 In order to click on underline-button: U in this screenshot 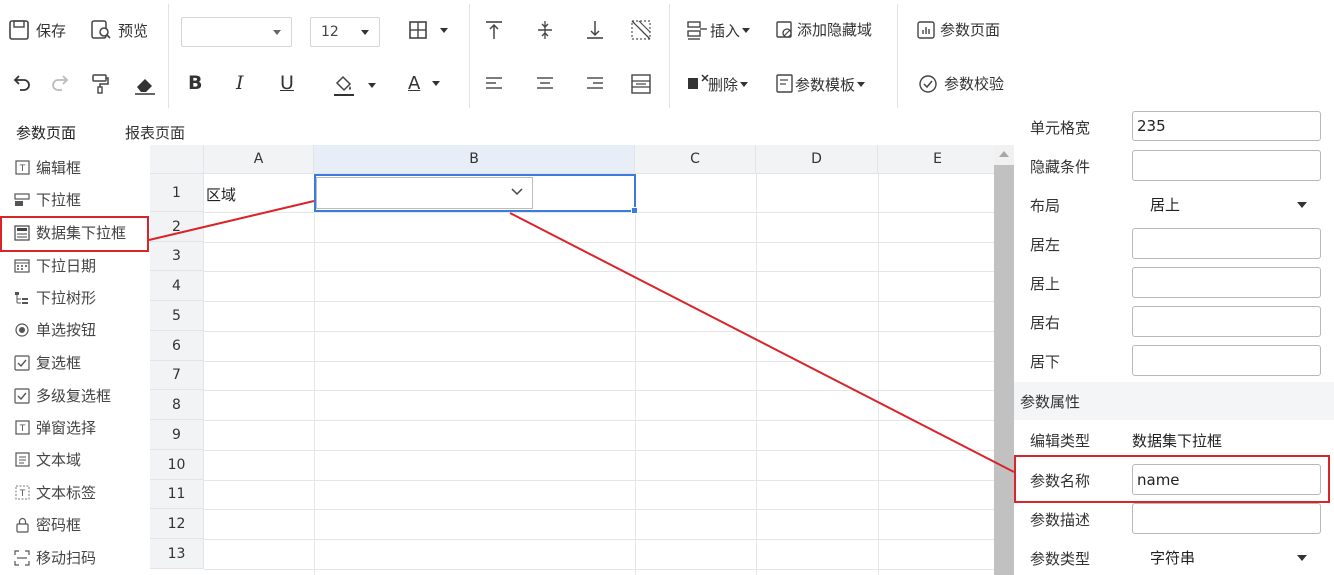, I will do `click(287, 83)`.